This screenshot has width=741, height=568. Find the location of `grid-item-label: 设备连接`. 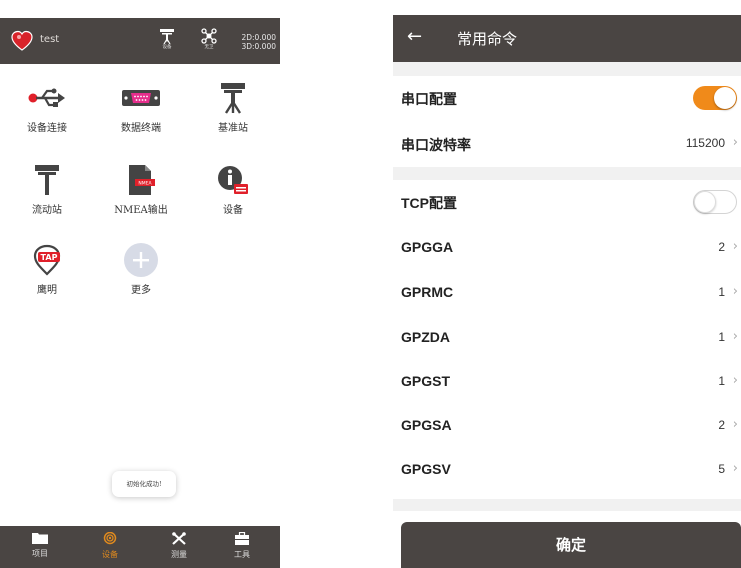

grid-item-label: 设备连接 is located at coordinates (47, 128).